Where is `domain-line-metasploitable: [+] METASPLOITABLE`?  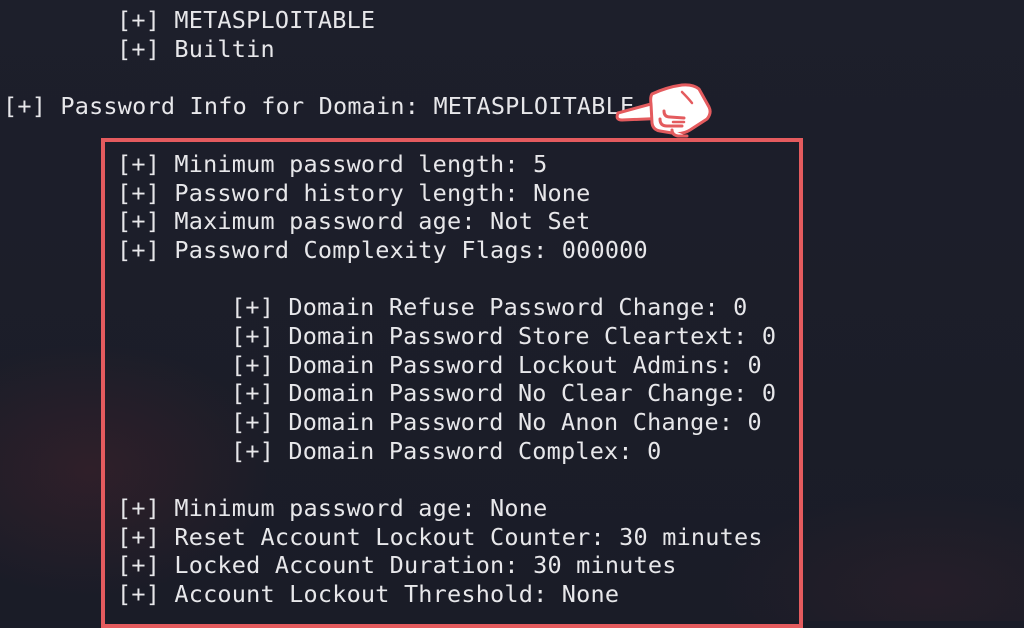 domain-line-metasploitable: [+] METASPLOITABLE is located at coordinates (246, 20).